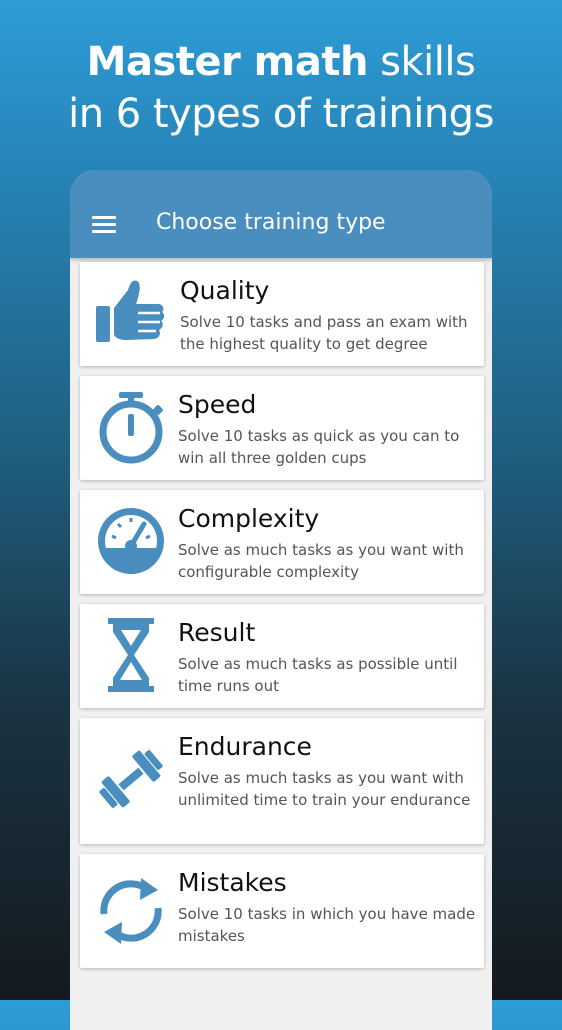 Image resolution: width=562 pixels, height=1030 pixels. I want to click on page-title: Choose training type, so click(271, 222).